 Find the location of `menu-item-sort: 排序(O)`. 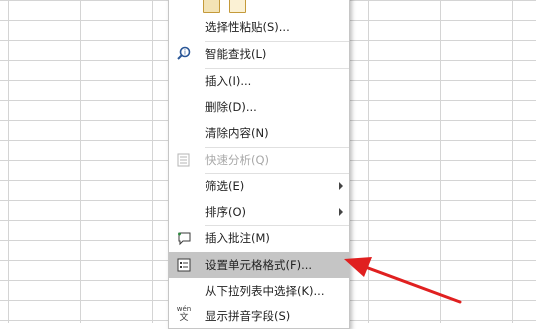

menu-item-sort: 排序(O) is located at coordinates (259, 212).